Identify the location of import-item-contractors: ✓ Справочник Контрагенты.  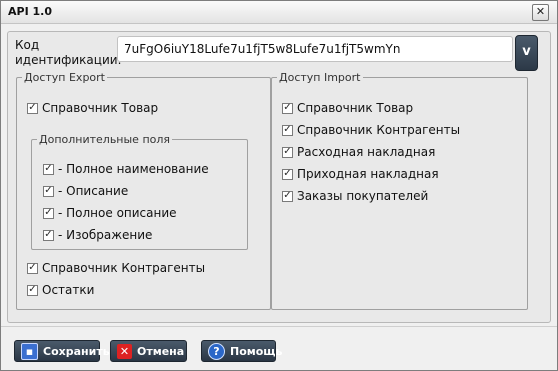
(371, 130).